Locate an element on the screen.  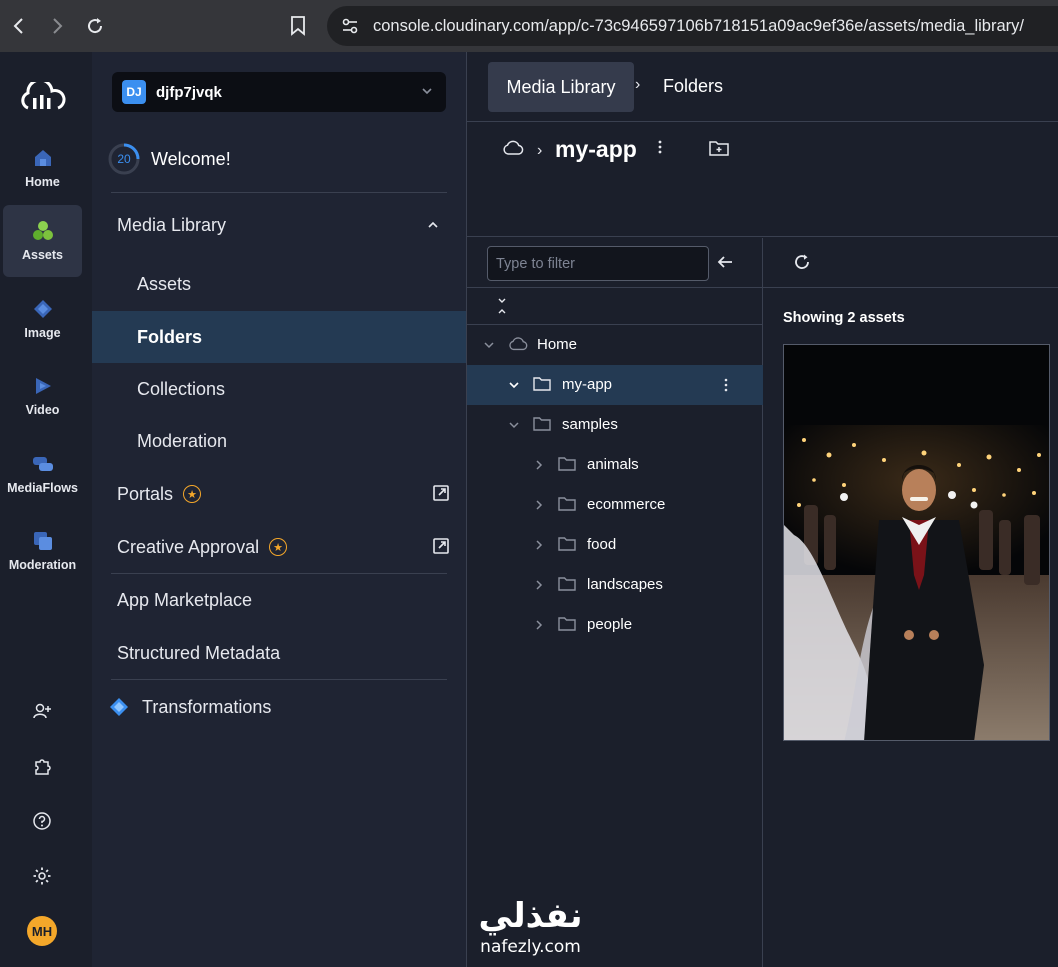
chevron-right-icon: › is located at coordinates (540, 150).